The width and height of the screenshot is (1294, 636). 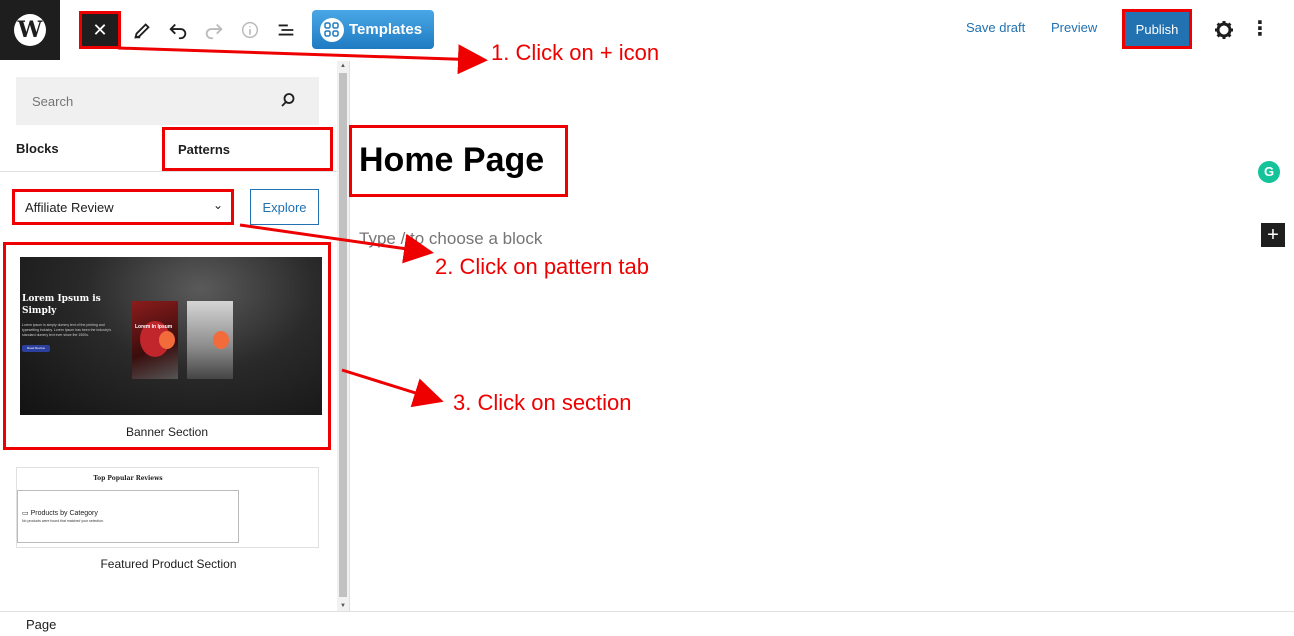 I want to click on close-inserter-button: ✕, so click(x=100, y=30).